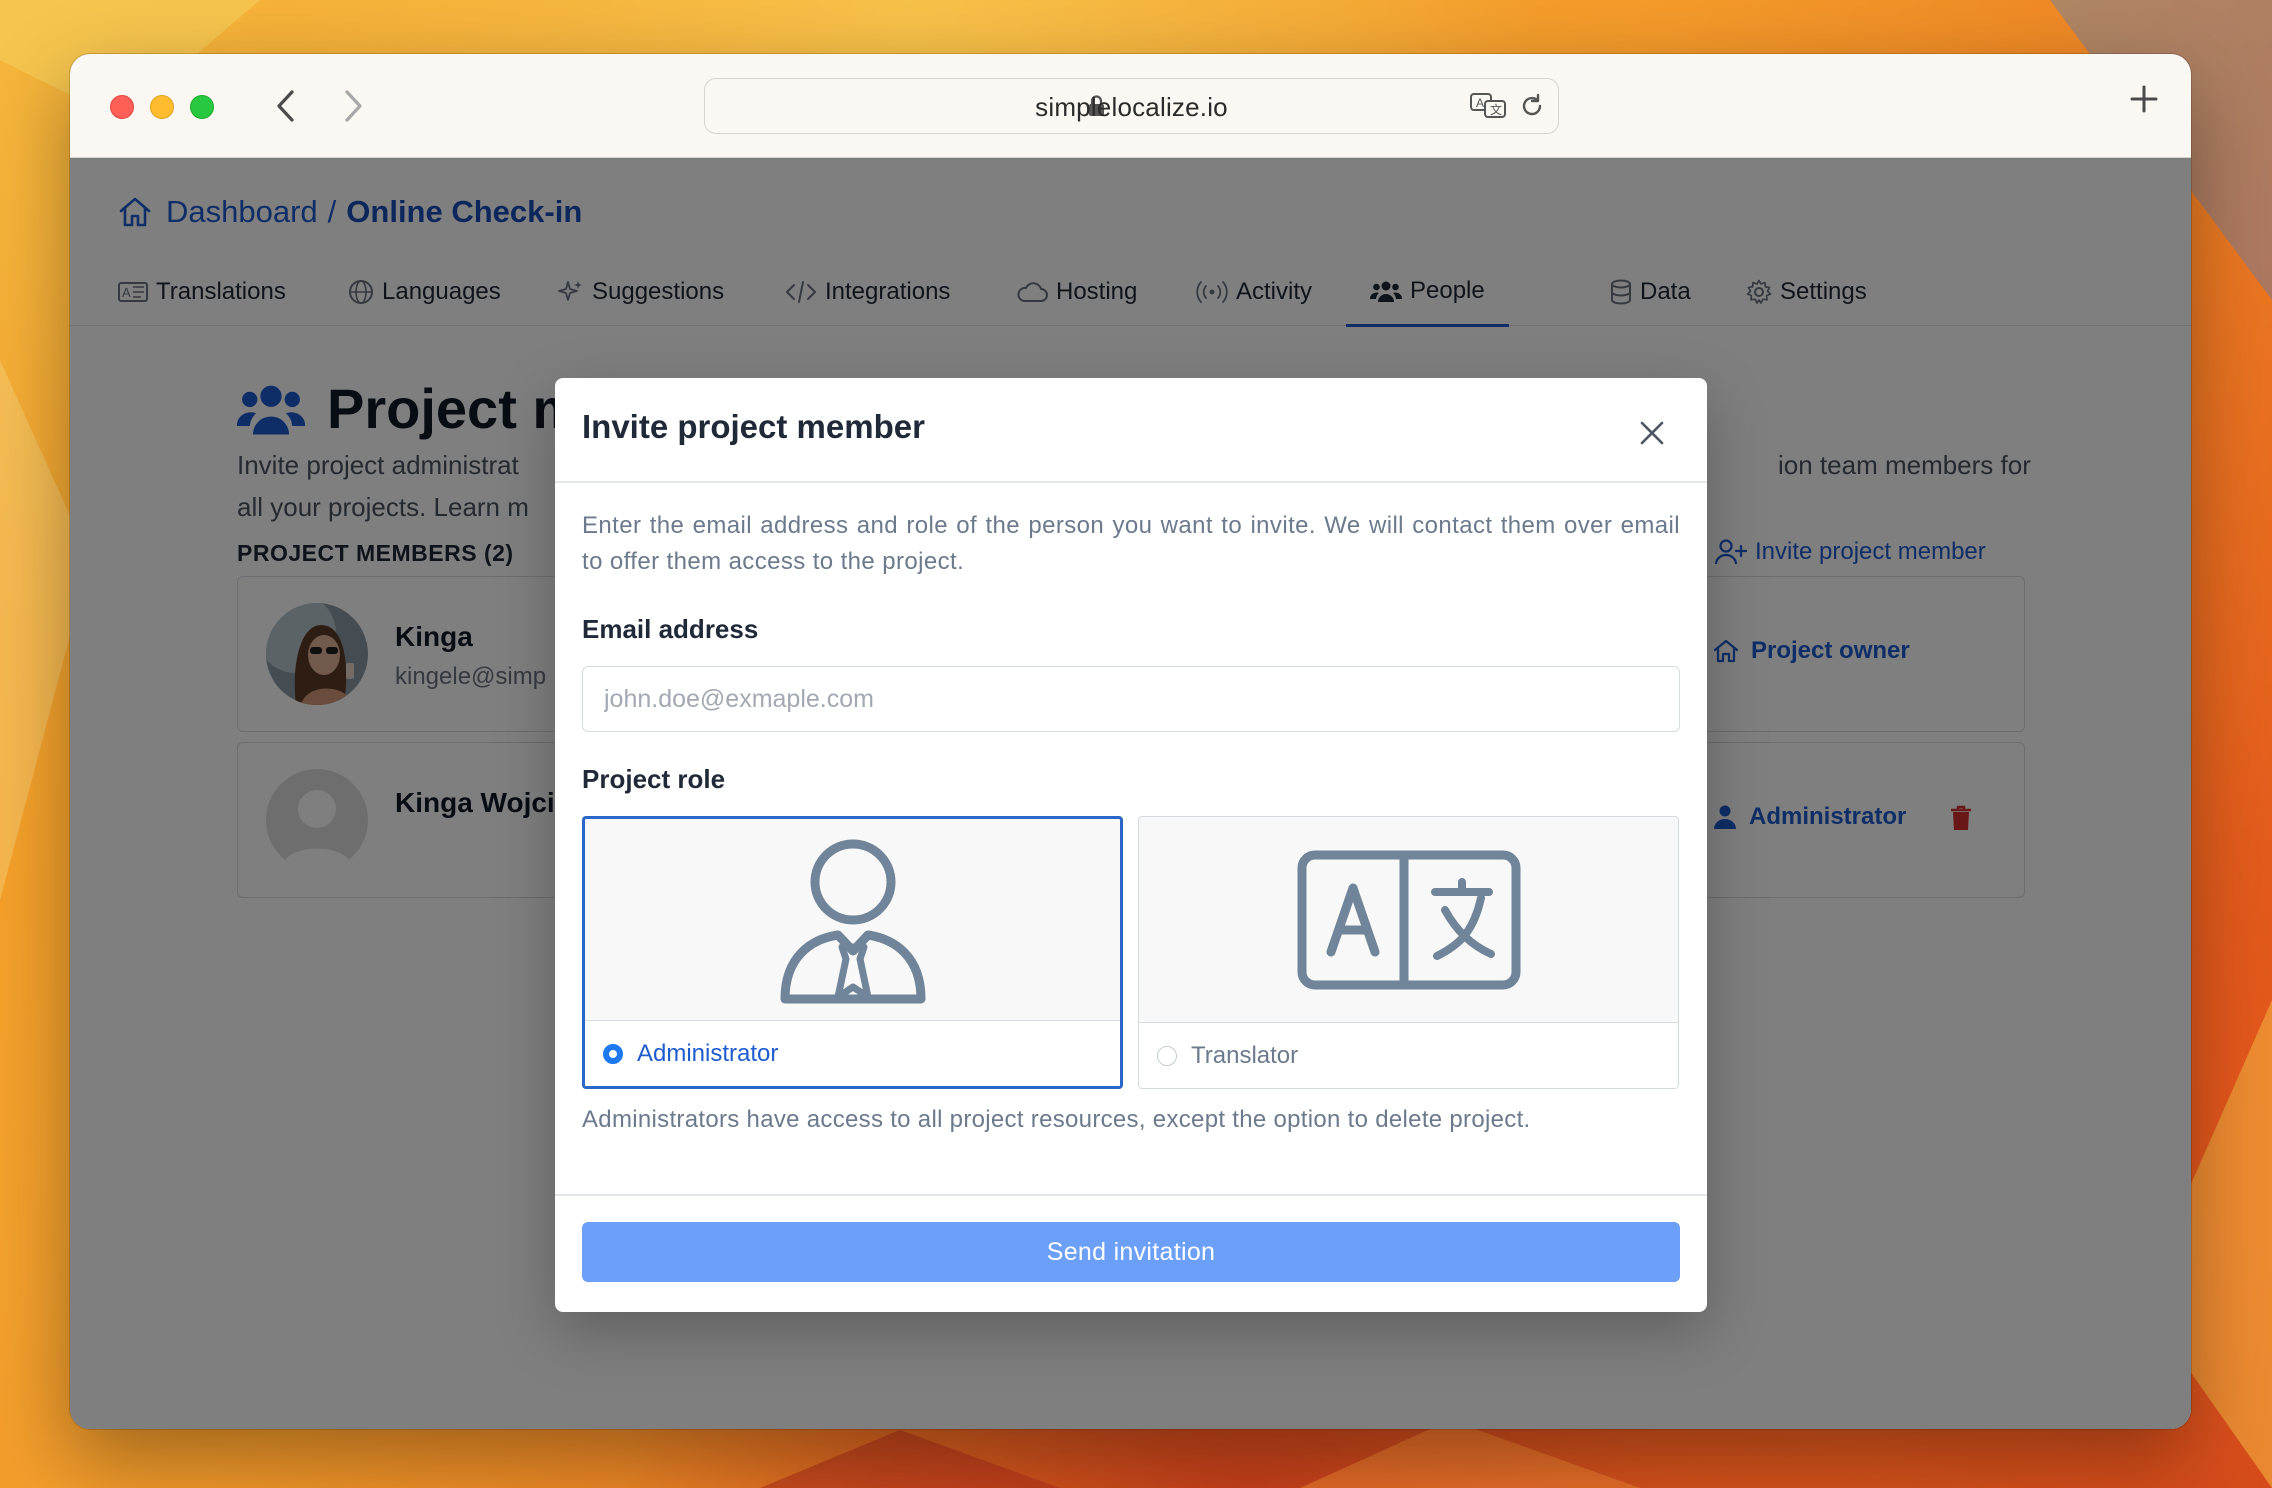 The height and width of the screenshot is (1488, 2272). I want to click on administrator-icon, so click(852, 921).